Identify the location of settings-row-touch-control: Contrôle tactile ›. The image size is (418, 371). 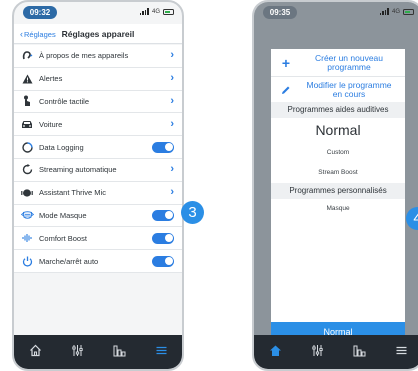
(98, 102).